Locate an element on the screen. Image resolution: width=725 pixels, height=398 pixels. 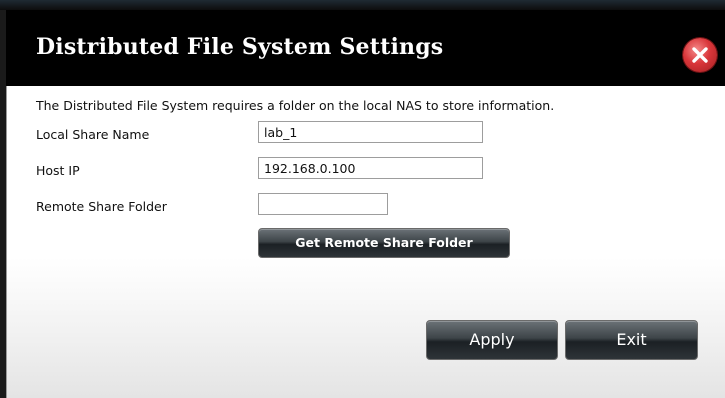
local-share-name-label: Local Share Name is located at coordinates (93, 134).